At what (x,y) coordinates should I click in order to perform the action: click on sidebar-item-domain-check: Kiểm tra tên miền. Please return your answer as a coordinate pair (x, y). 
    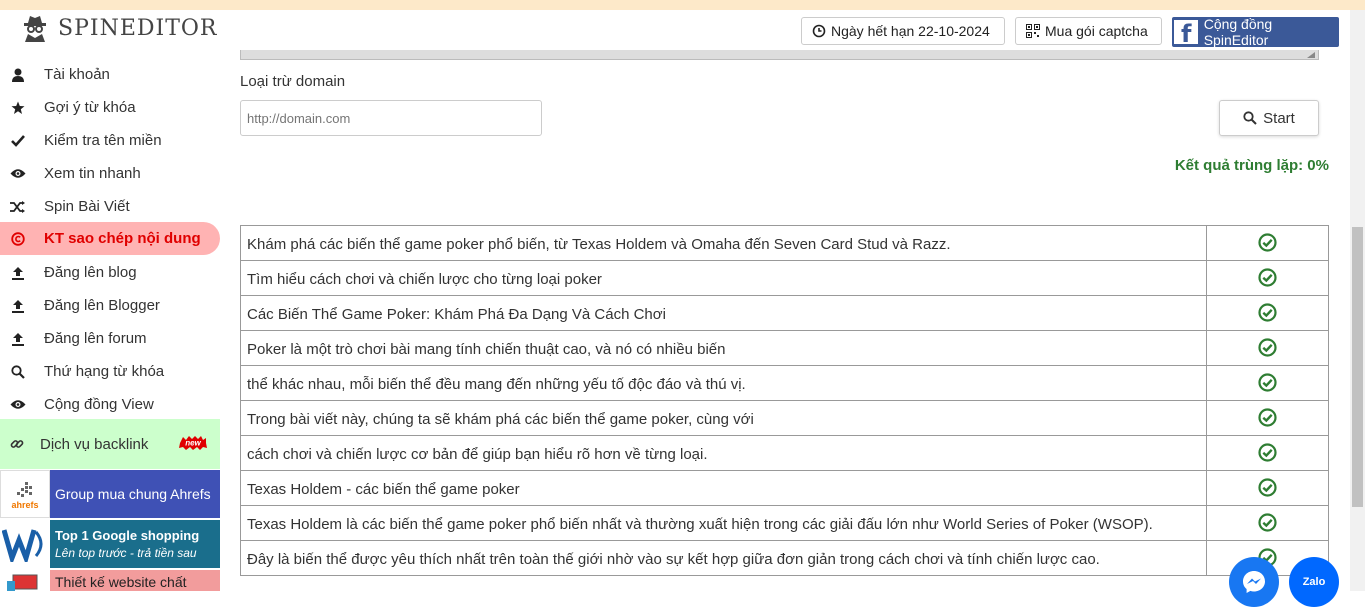
    Looking at the image, I should click on (110, 140).